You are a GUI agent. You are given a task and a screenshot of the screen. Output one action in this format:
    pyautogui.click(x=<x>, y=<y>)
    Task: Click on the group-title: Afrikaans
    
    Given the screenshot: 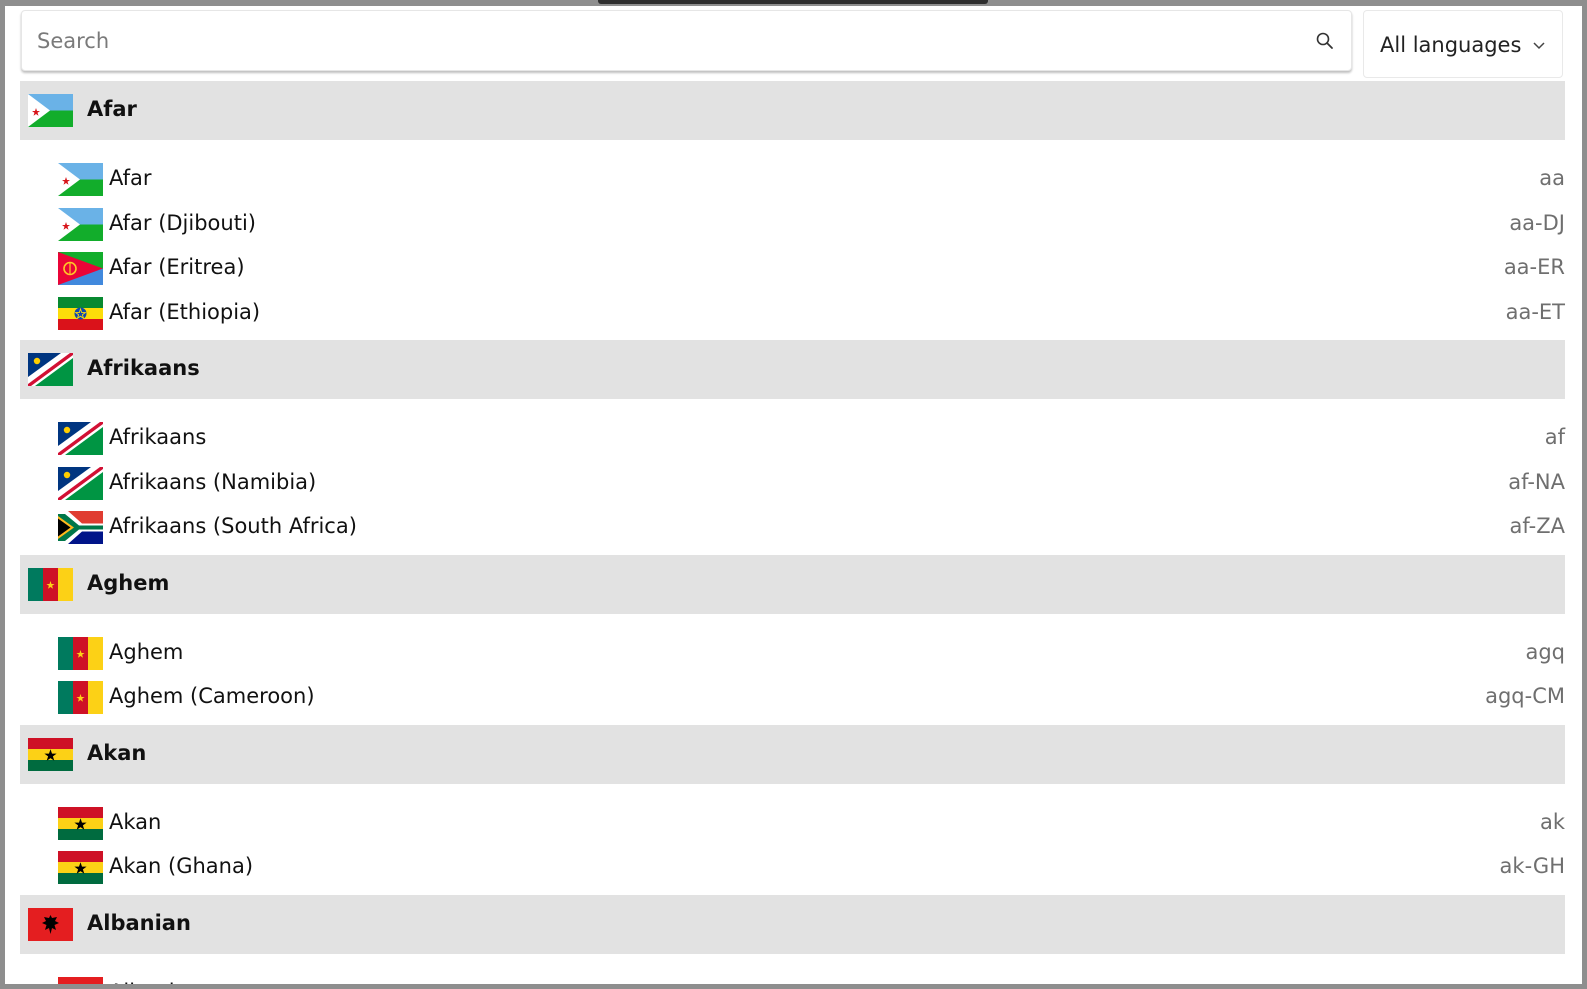 What is the action you would take?
    pyautogui.click(x=143, y=368)
    